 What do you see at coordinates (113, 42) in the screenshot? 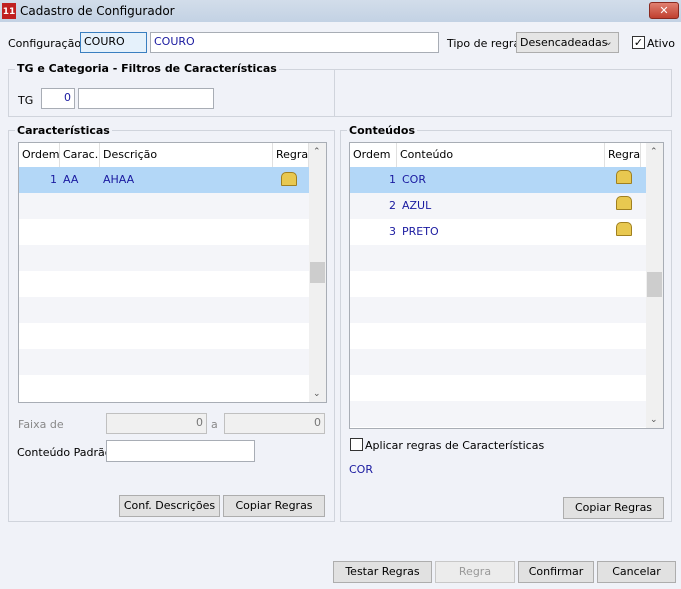
I see `config-code-input: COURO` at bounding box center [113, 42].